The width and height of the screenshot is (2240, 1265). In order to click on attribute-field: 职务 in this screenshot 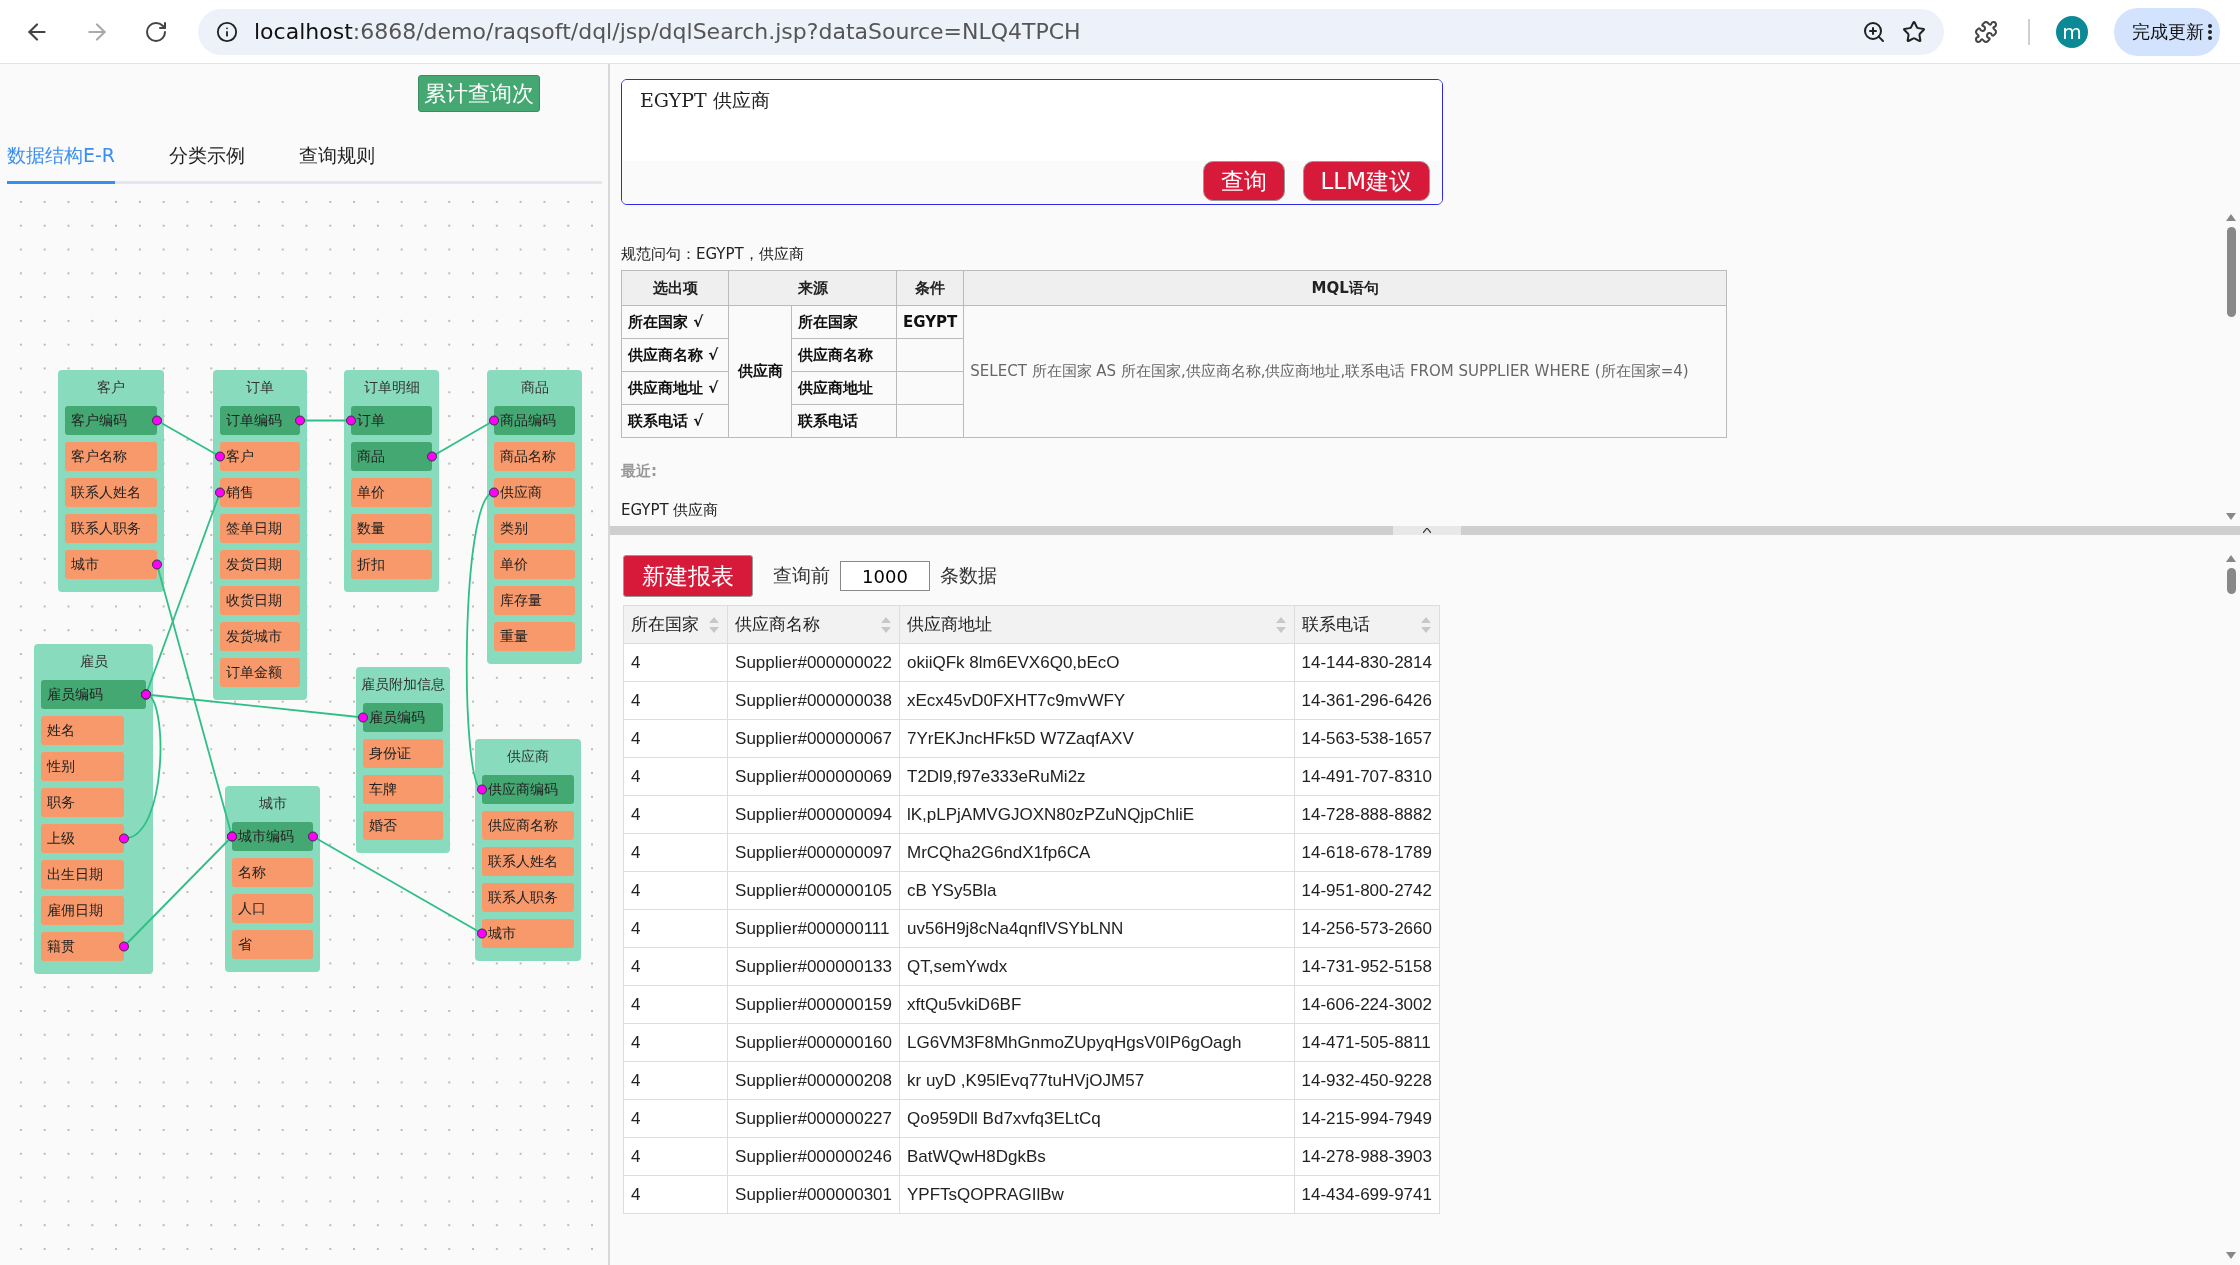, I will do `click(82, 802)`.